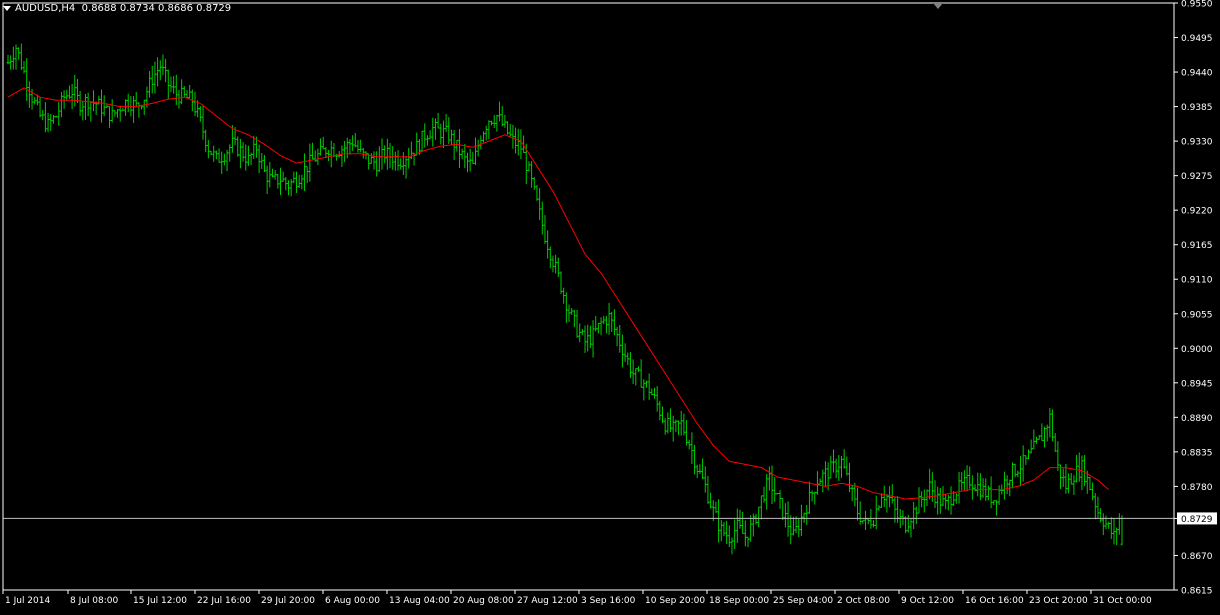 Image resolution: width=1220 pixels, height=615 pixels. What do you see at coordinates (352, 601) in the screenshot?
I see `x-tick-label: 6 Aug 00:00` at bounding box center [352, 601].